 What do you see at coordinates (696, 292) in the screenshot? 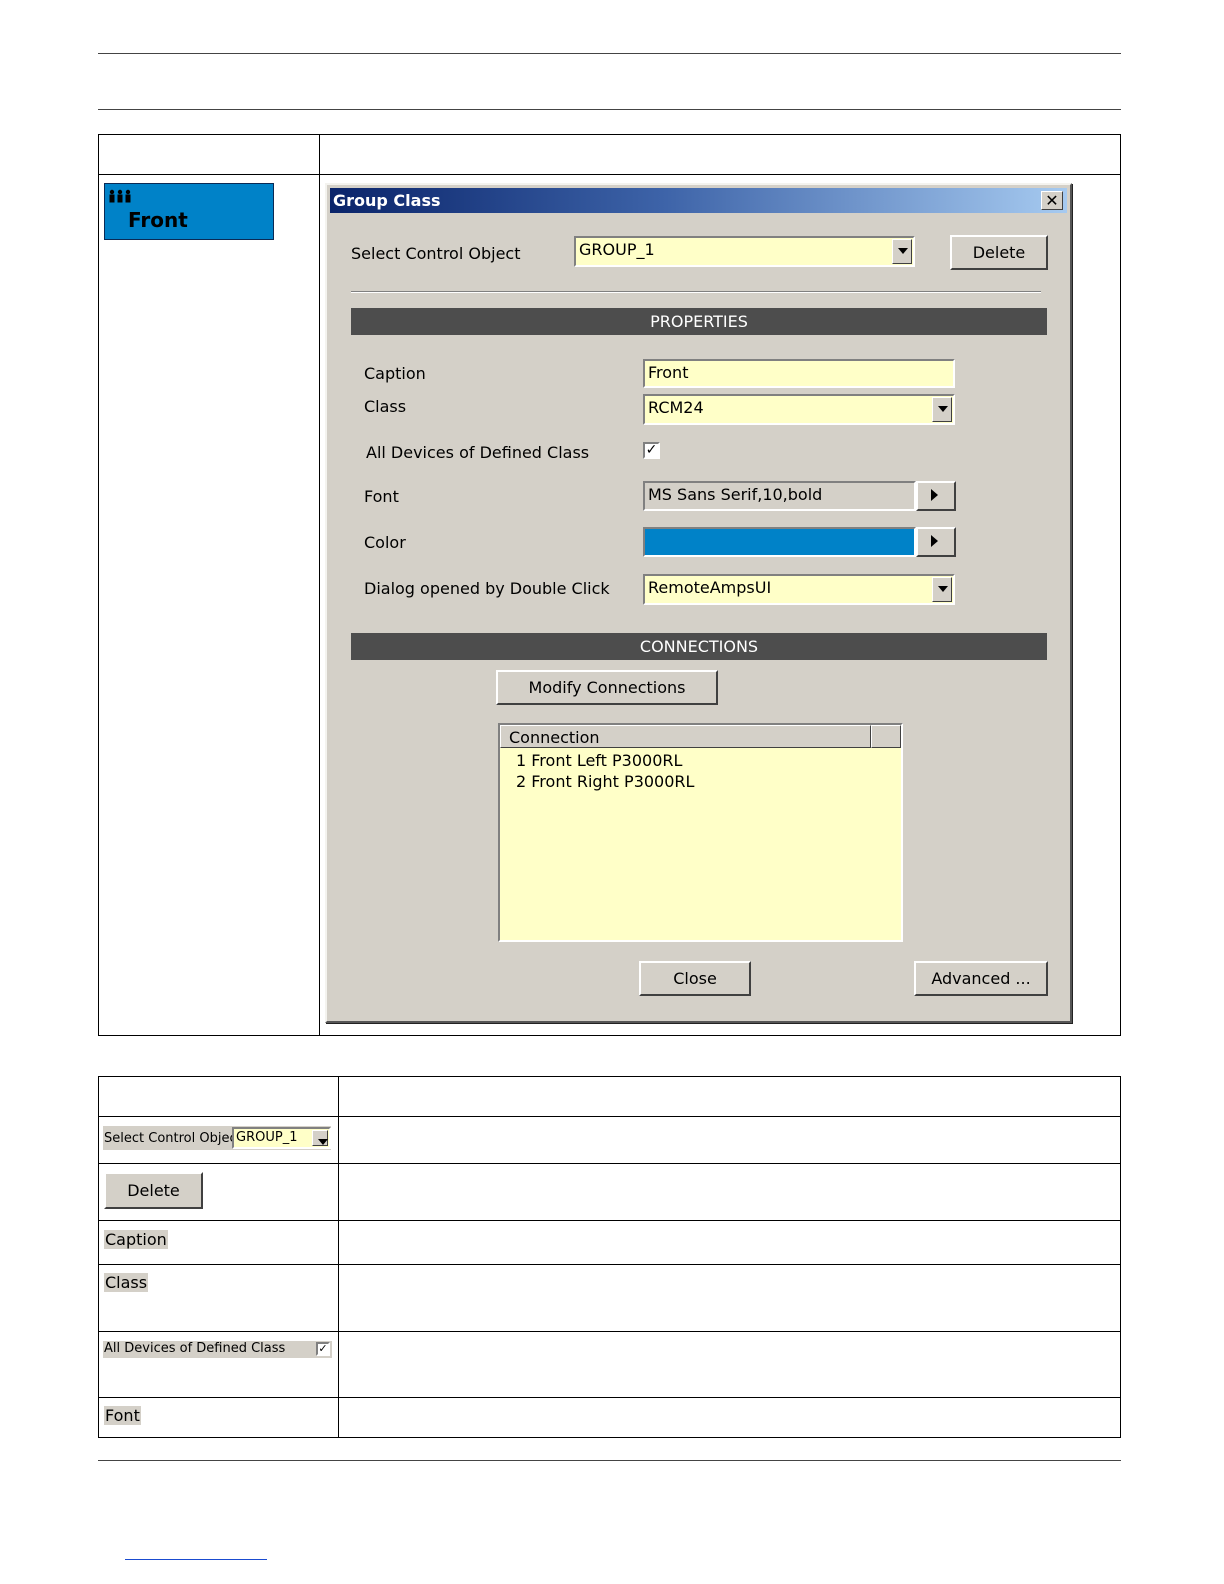
I see `separator` at bounding box center [696, 292].